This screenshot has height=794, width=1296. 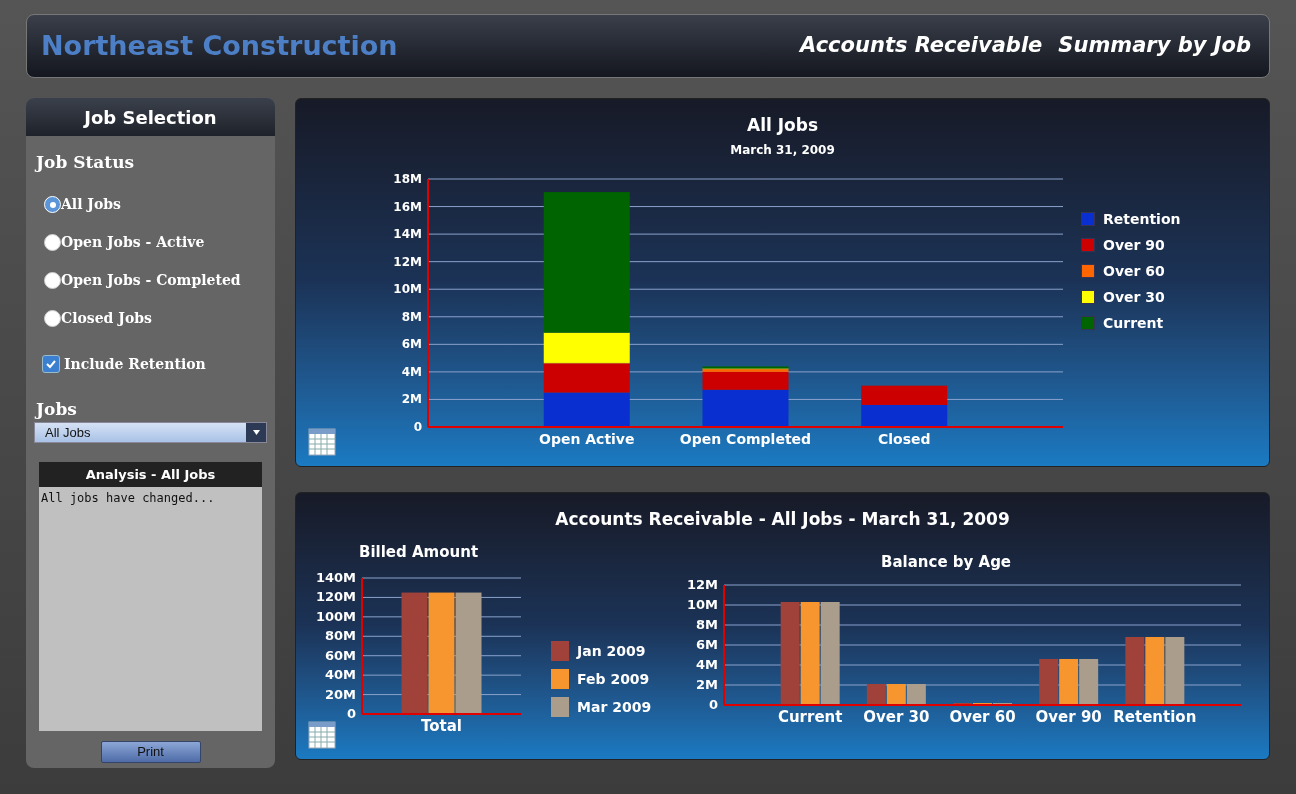 I want to click on category-label: Closed, so click(x=904, y=438).